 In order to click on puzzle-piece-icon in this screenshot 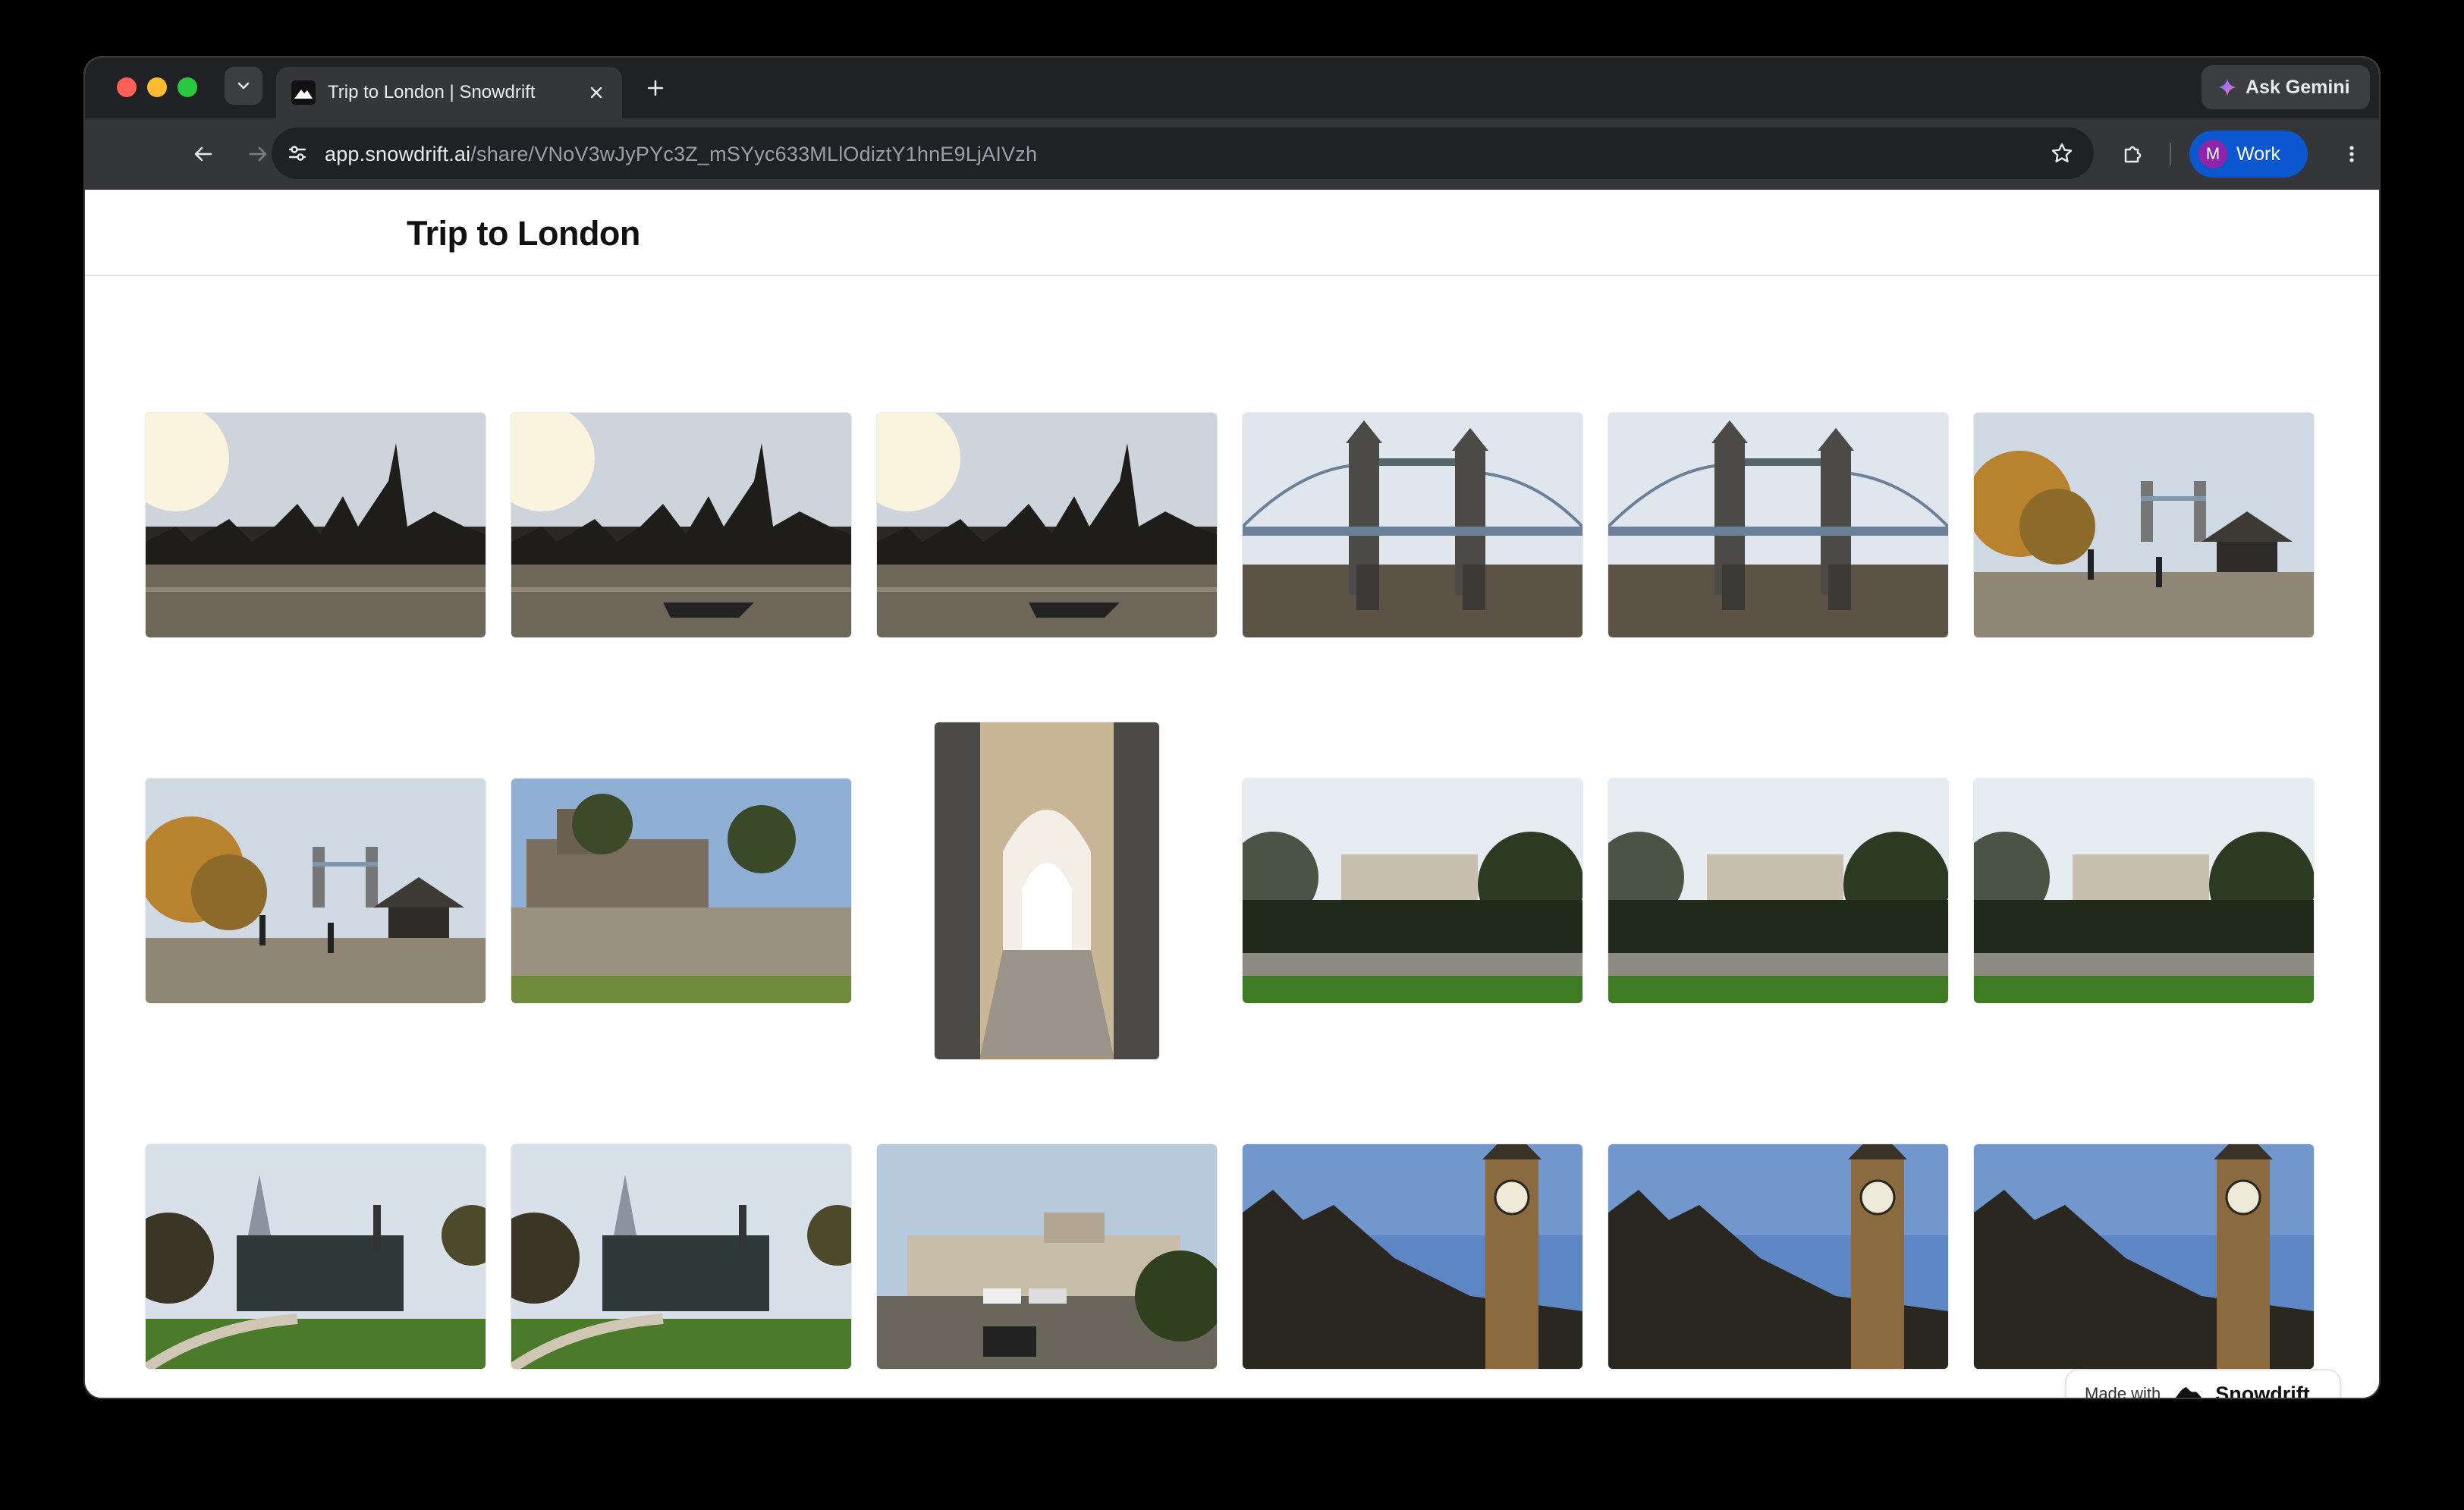, I will do `click(2133, 154)`.